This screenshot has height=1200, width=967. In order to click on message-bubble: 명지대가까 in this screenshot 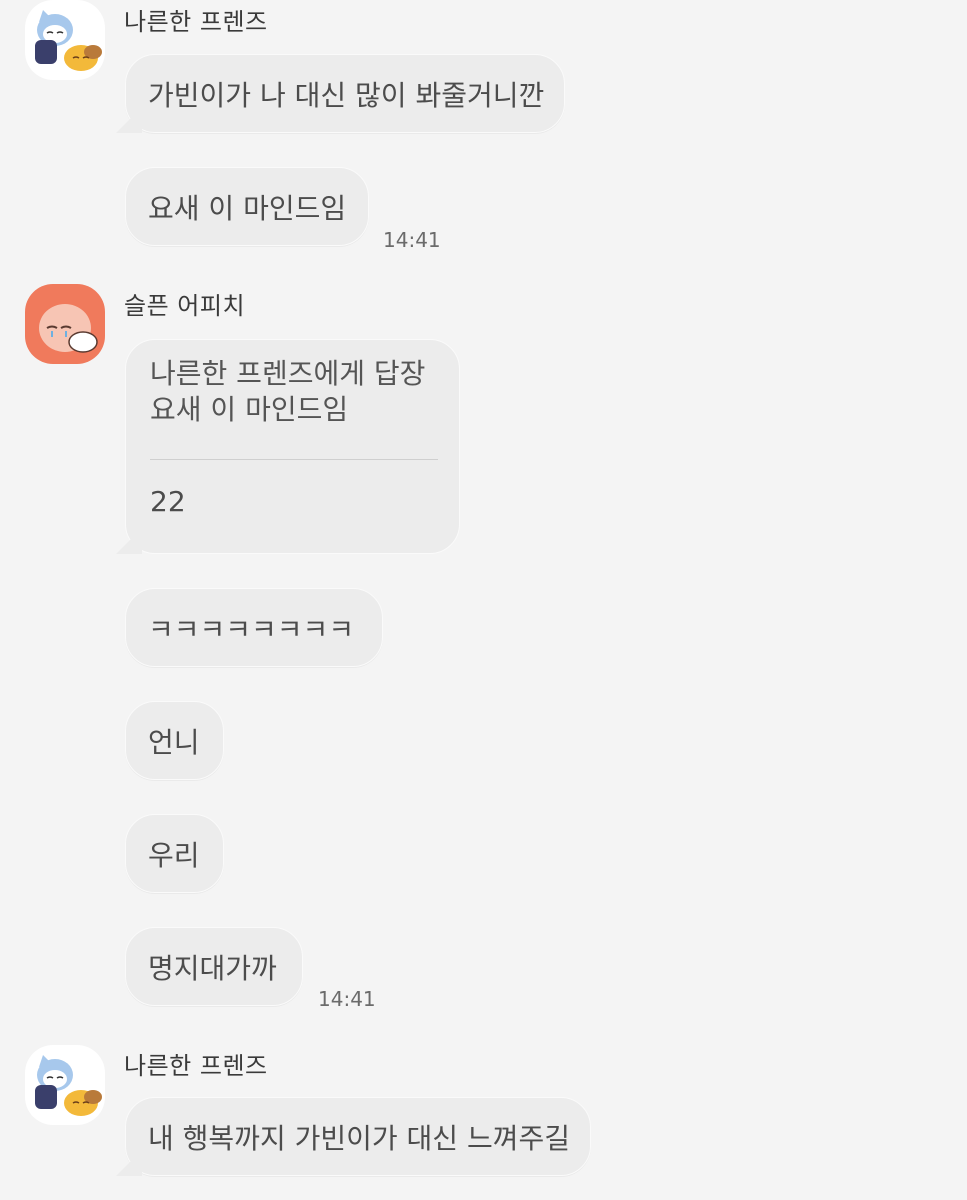, I will do `click(214, 966)`.